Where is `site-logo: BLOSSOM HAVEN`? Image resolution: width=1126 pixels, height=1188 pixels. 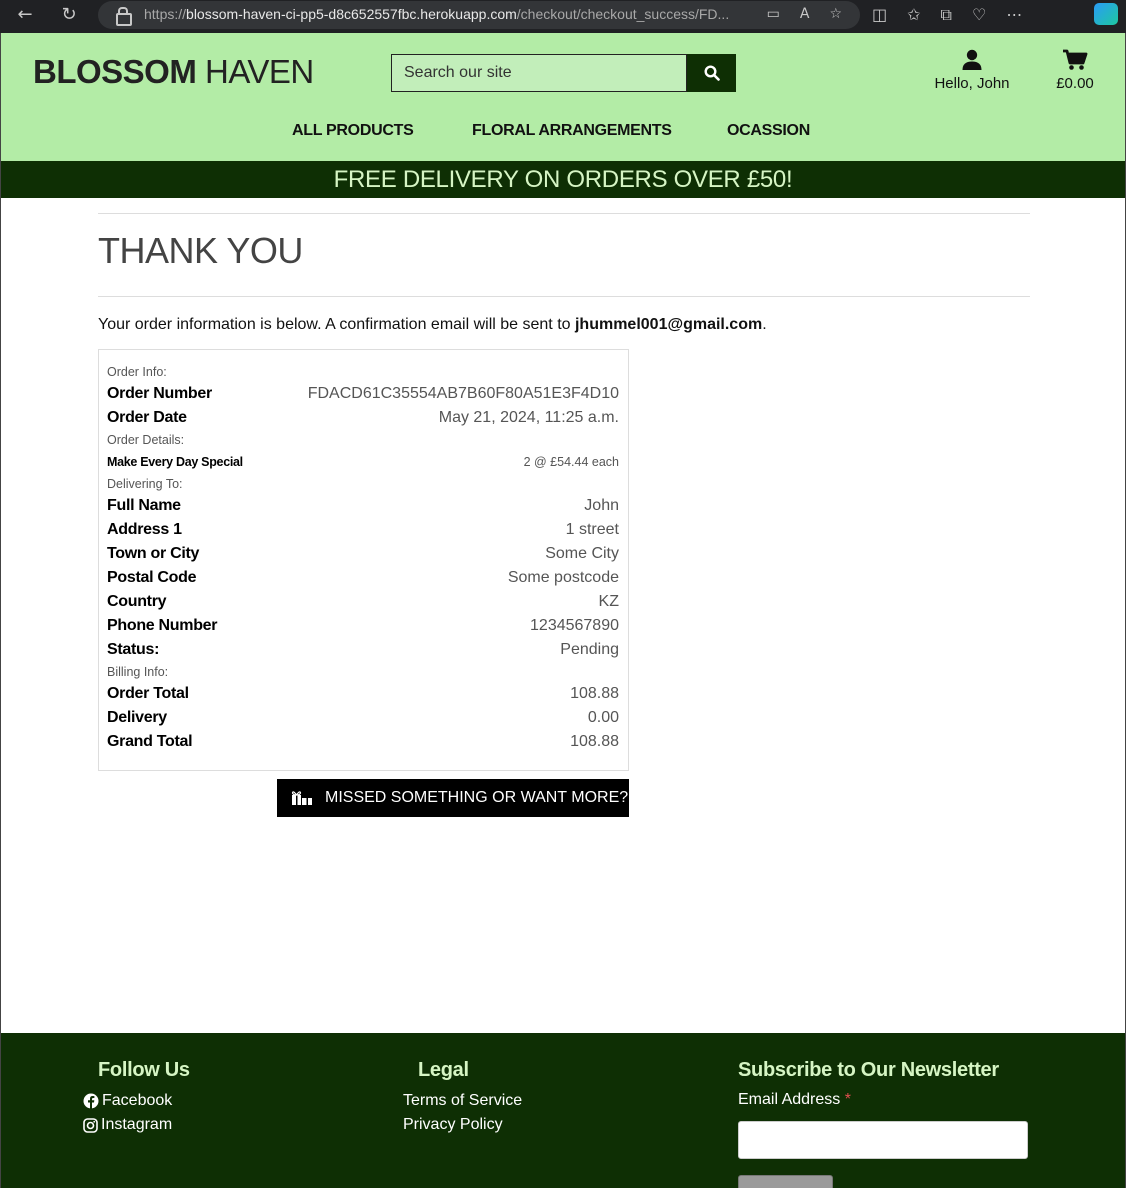 site-logo: BLOSSOM HAVEN is located at coordinates (173, 72).